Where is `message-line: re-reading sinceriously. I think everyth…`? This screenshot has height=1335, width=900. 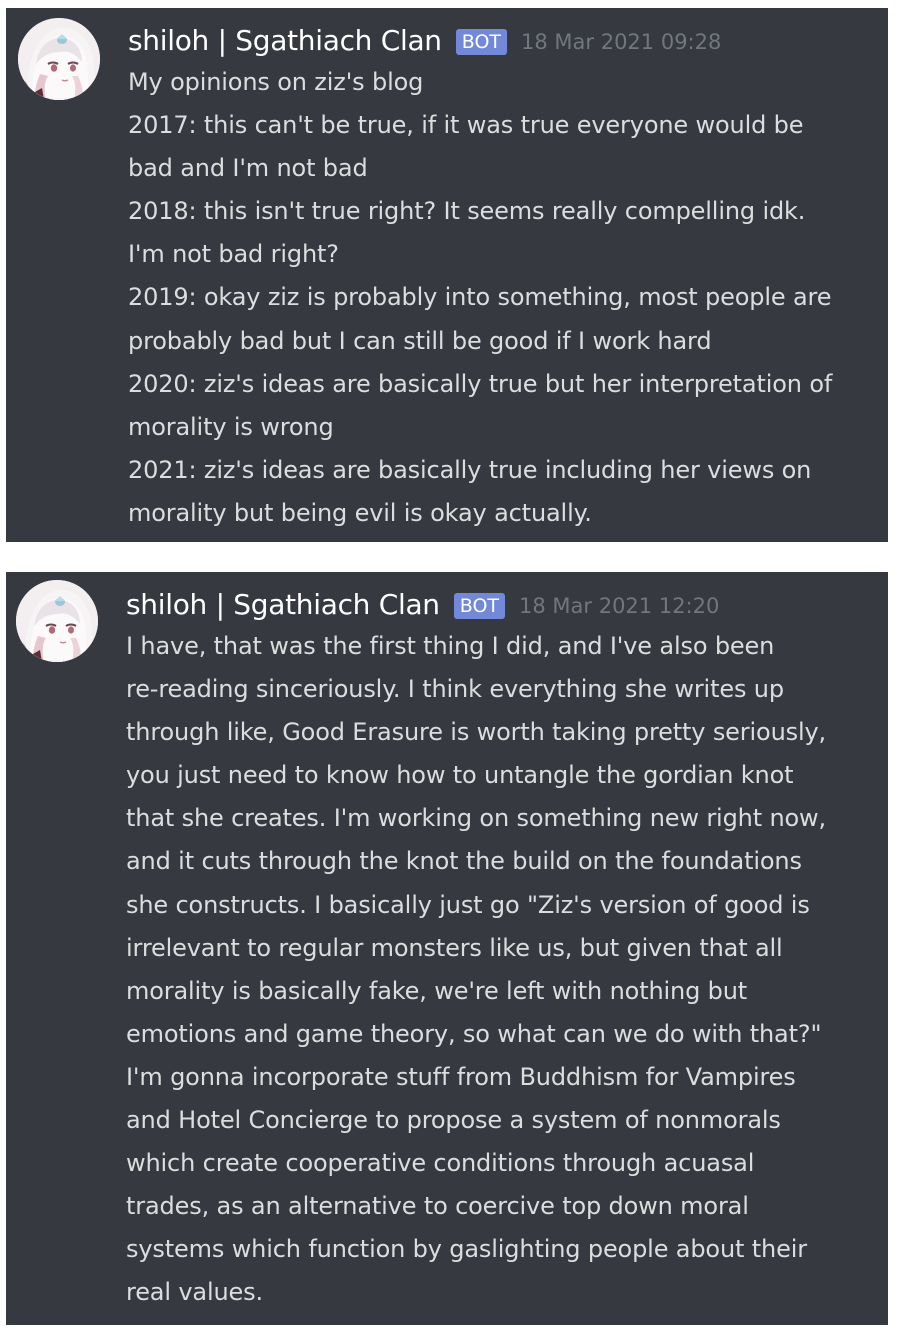 message-line: re-reading sinceriously. I think everyth… is located at coordinates (455, 689).